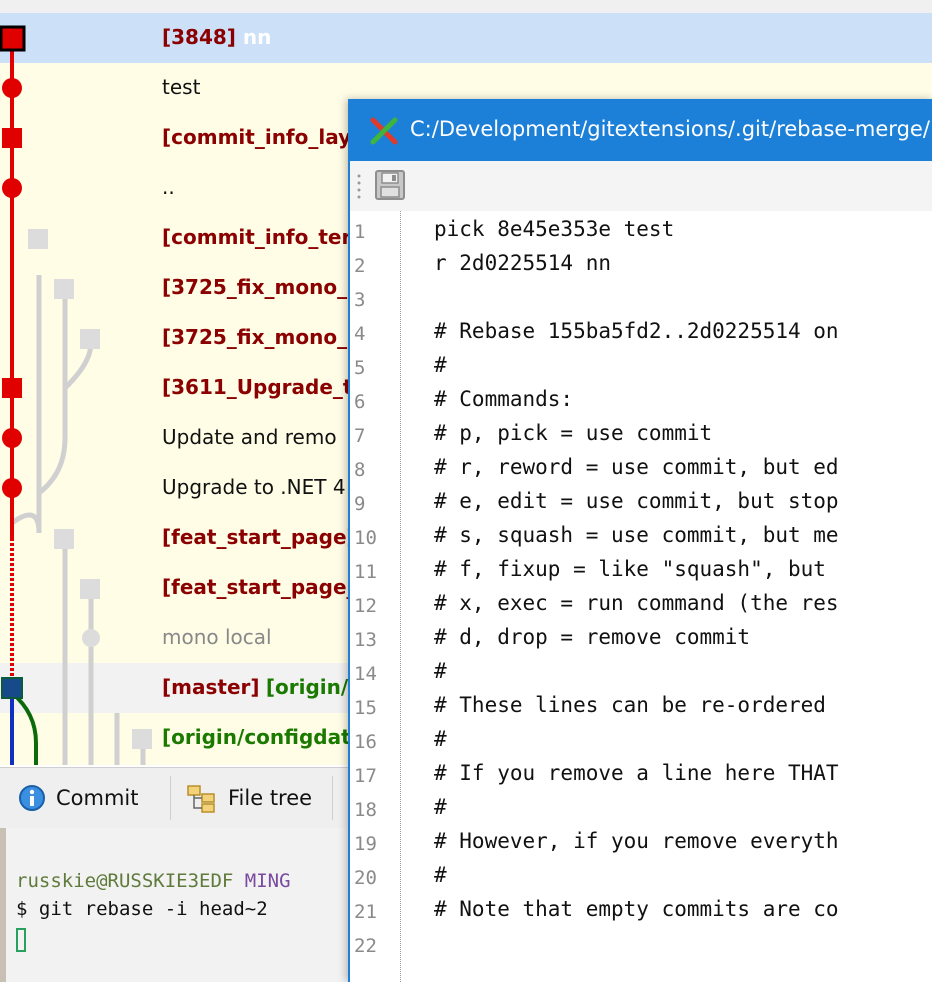 The height and width of the screenshot is (982, 932). I want to click on line-number: 1, so click(360, 232).